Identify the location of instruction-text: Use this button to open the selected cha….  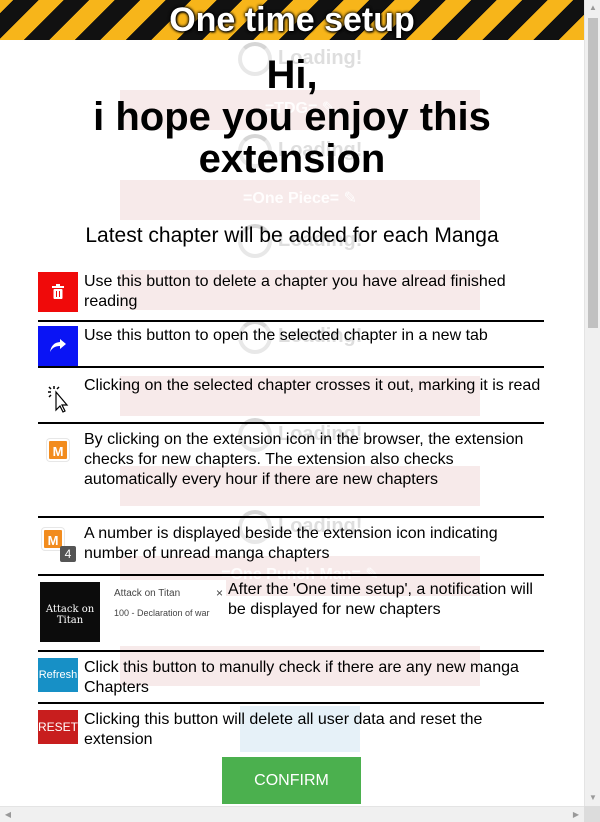
(286, 335).